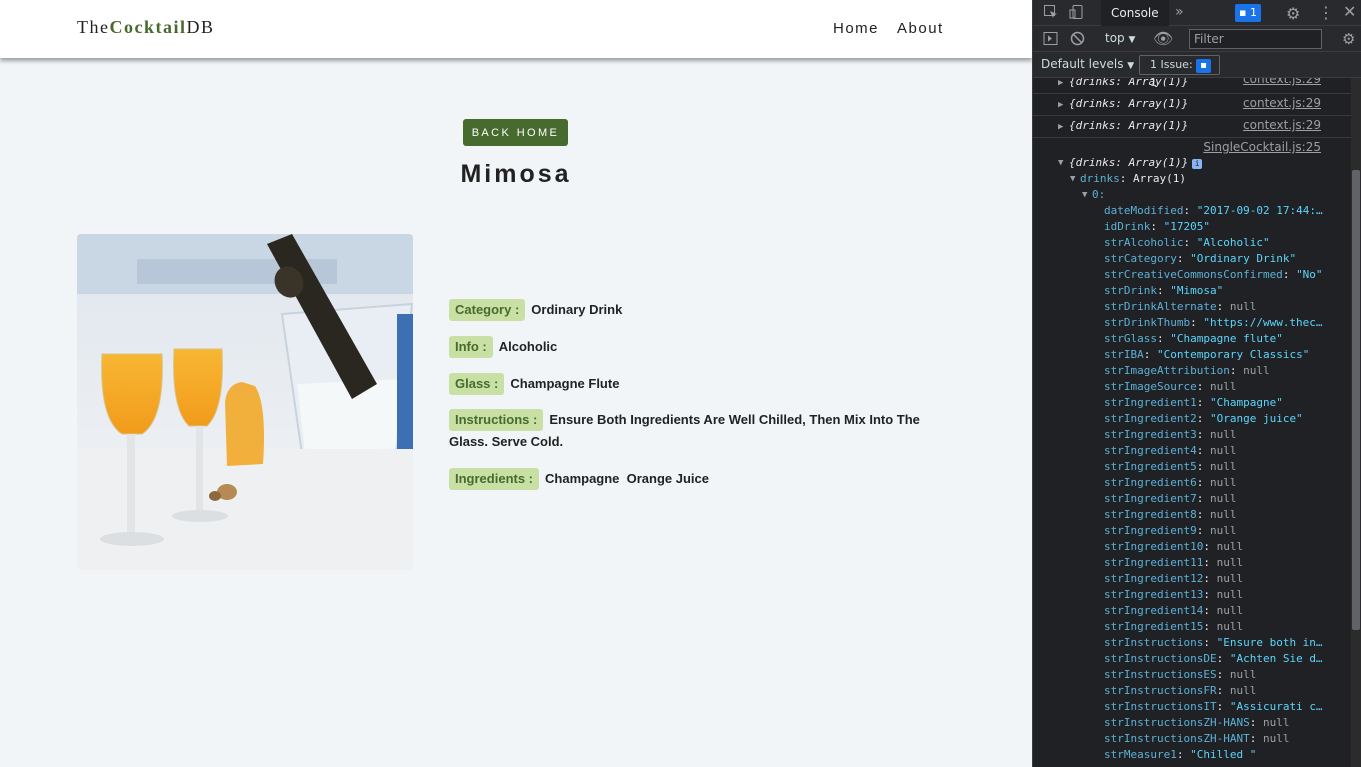 The height and width of the screenshot is (767, 1361). What do you see at coordinates (856, 28) in the screenshot?
I see `nav-link-home: Home` at bounding box center [856, 28].